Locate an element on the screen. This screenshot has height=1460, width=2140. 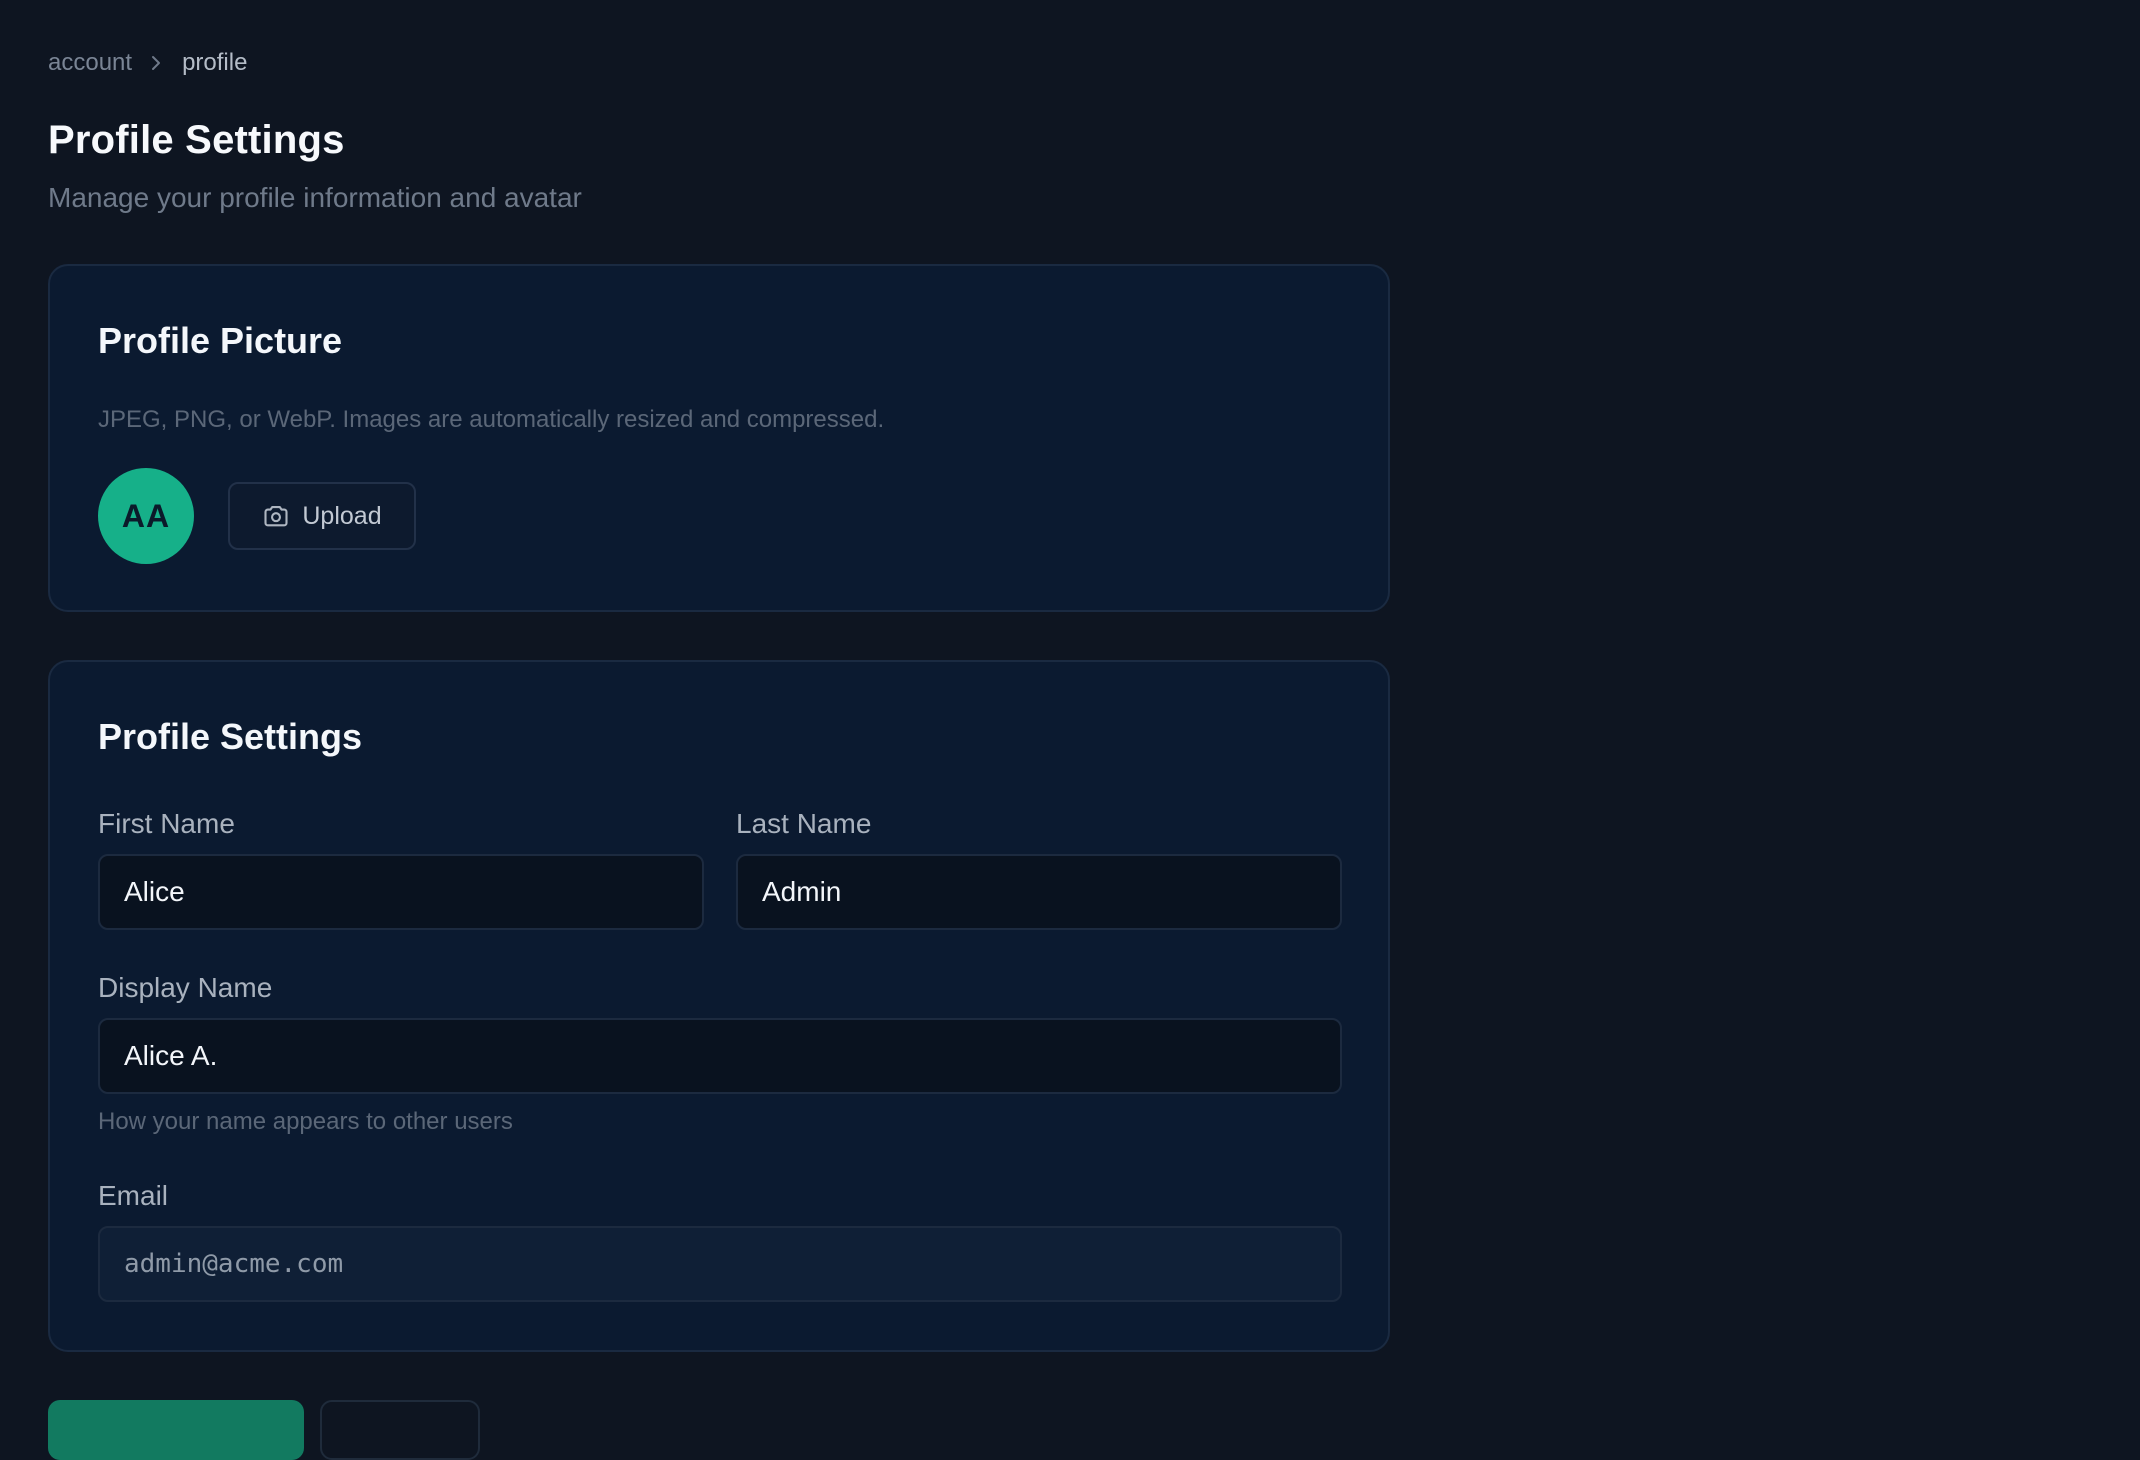
upload-button-label: Upload is located at coordinates (342, 515).